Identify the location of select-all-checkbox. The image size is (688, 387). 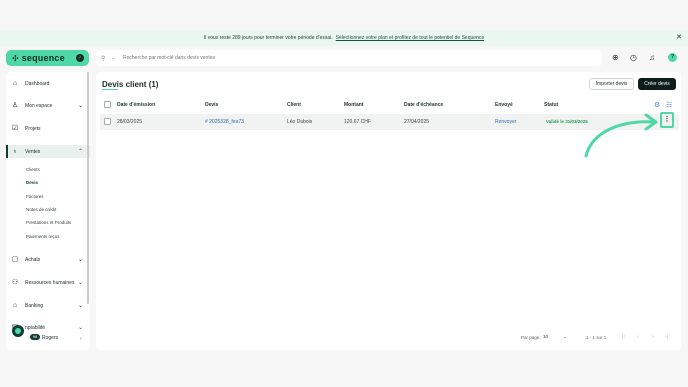
(107, 104).